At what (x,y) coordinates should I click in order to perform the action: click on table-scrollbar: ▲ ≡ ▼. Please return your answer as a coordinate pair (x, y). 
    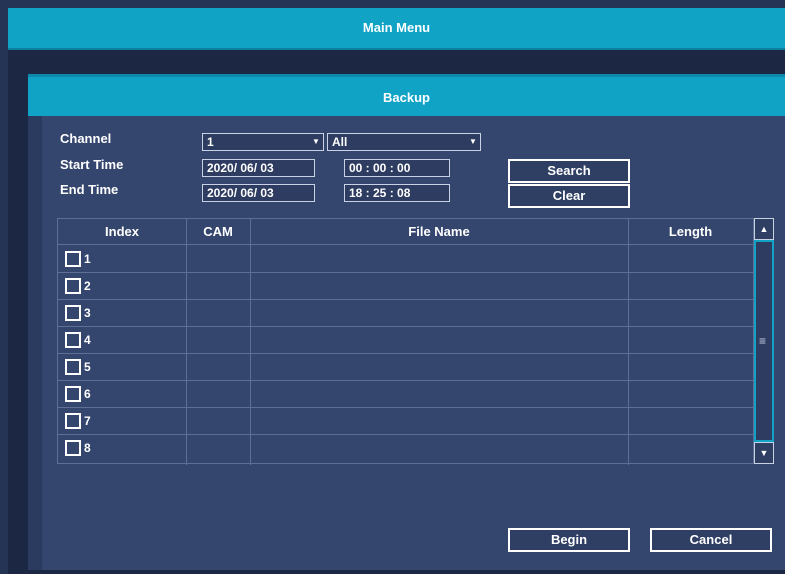
    Looking at the image, I should click on (764, 341).